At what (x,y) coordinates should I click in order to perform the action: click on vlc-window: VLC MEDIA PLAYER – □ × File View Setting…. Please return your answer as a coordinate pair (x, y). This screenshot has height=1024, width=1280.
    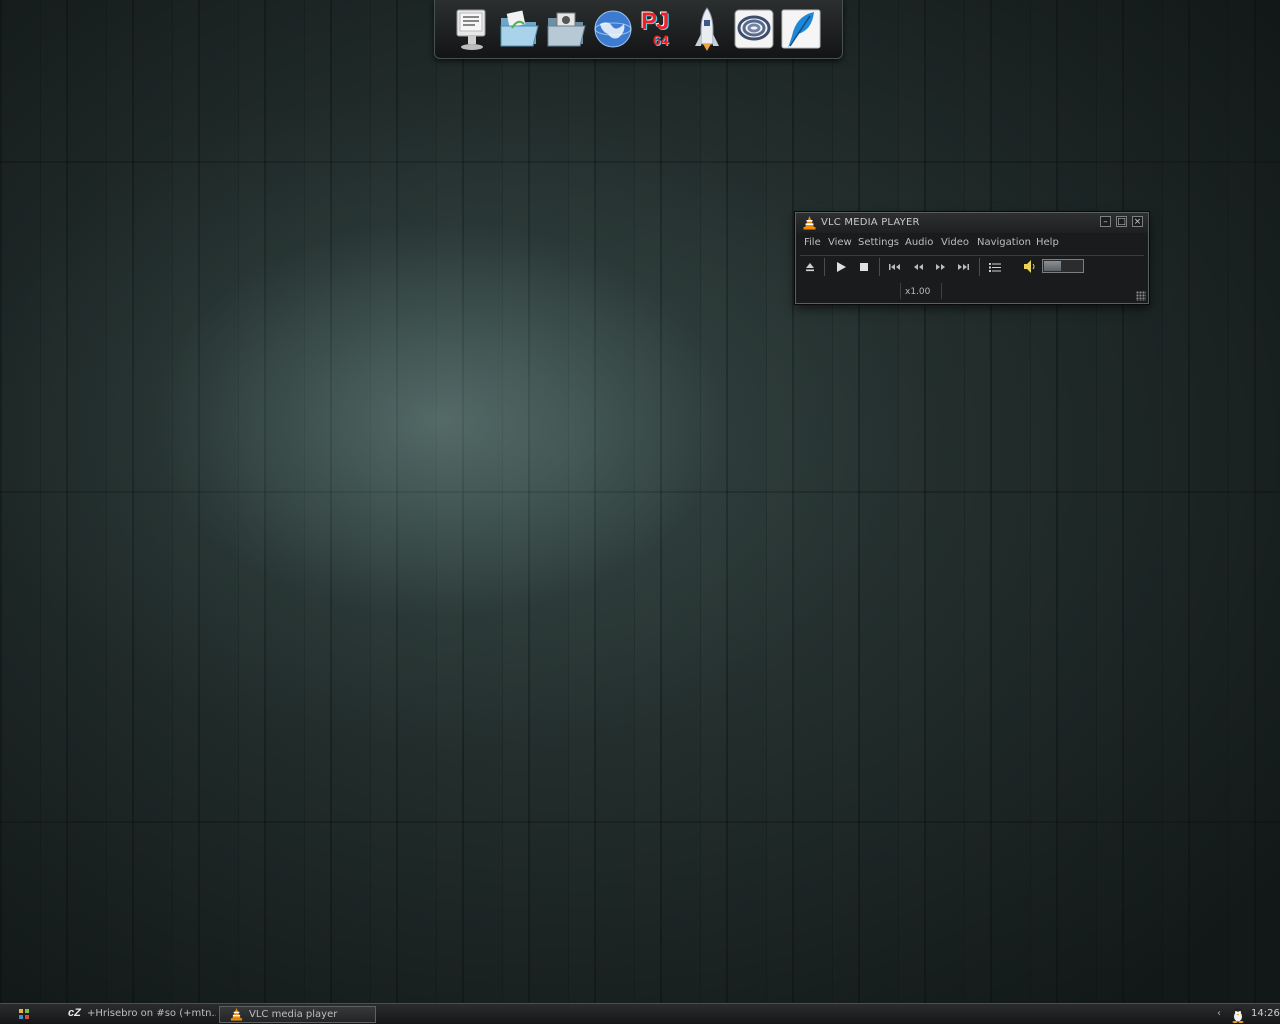
    Looking at the image, I should click on (972, 258).